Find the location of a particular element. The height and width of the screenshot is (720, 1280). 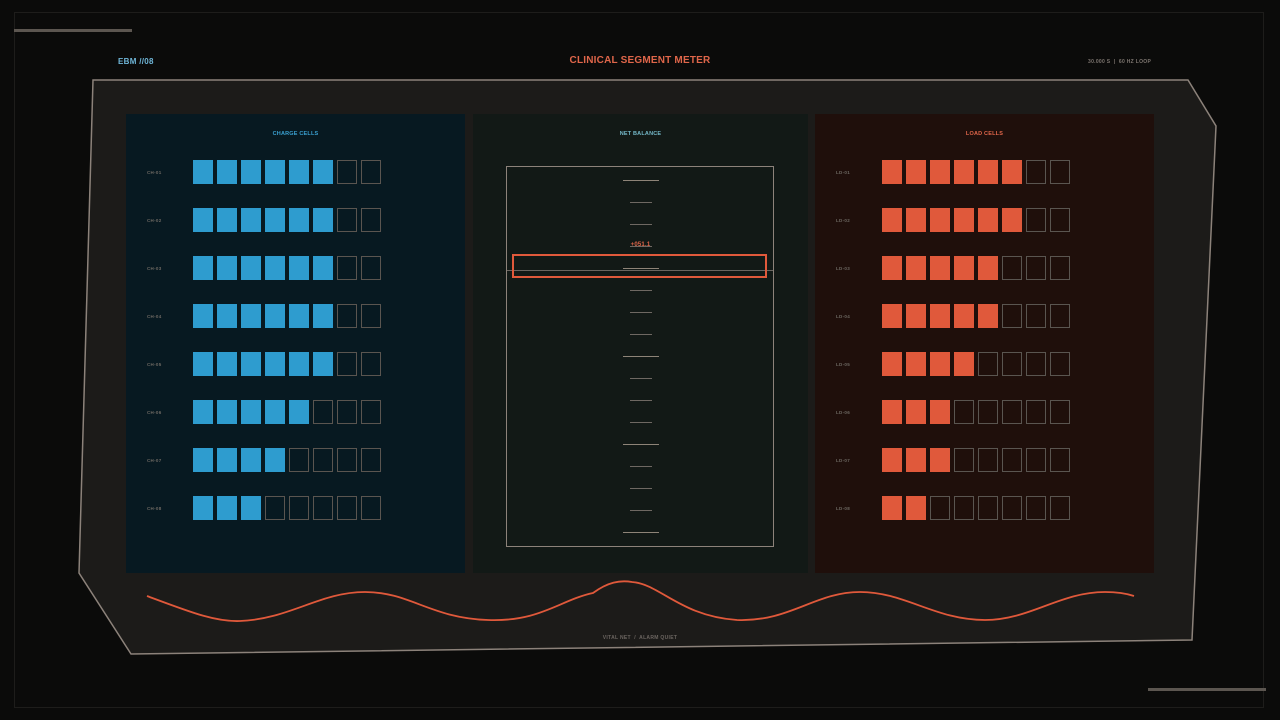

charge-row-label: CH-03 is located at coordinates (154, 268).